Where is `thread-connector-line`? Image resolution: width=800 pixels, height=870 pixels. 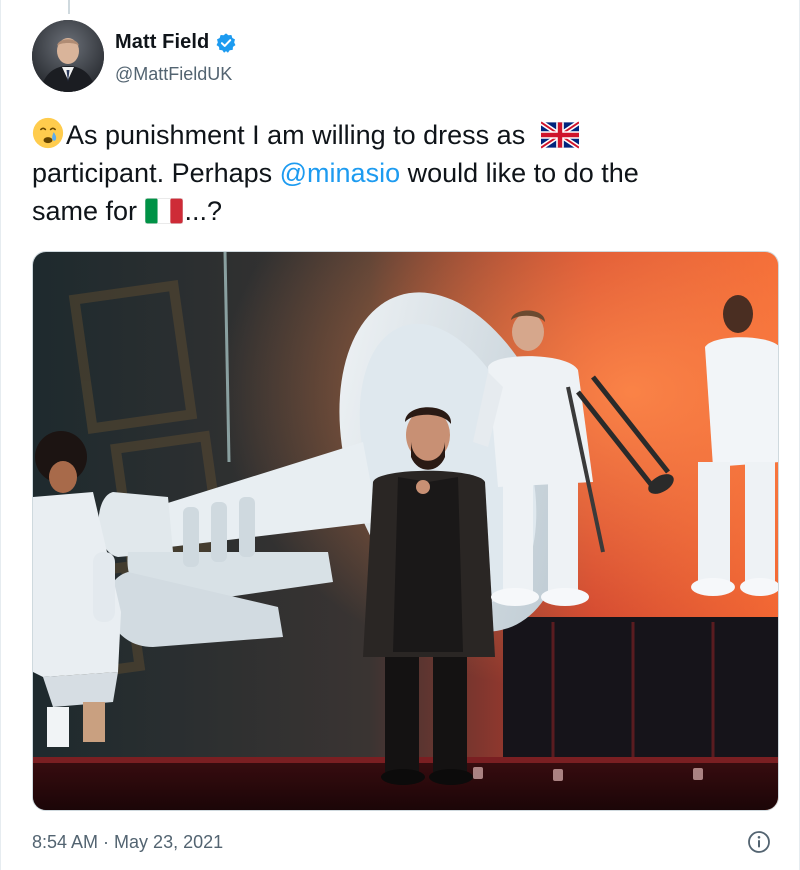 thread-connector-line is located at coordinates (69, 7).